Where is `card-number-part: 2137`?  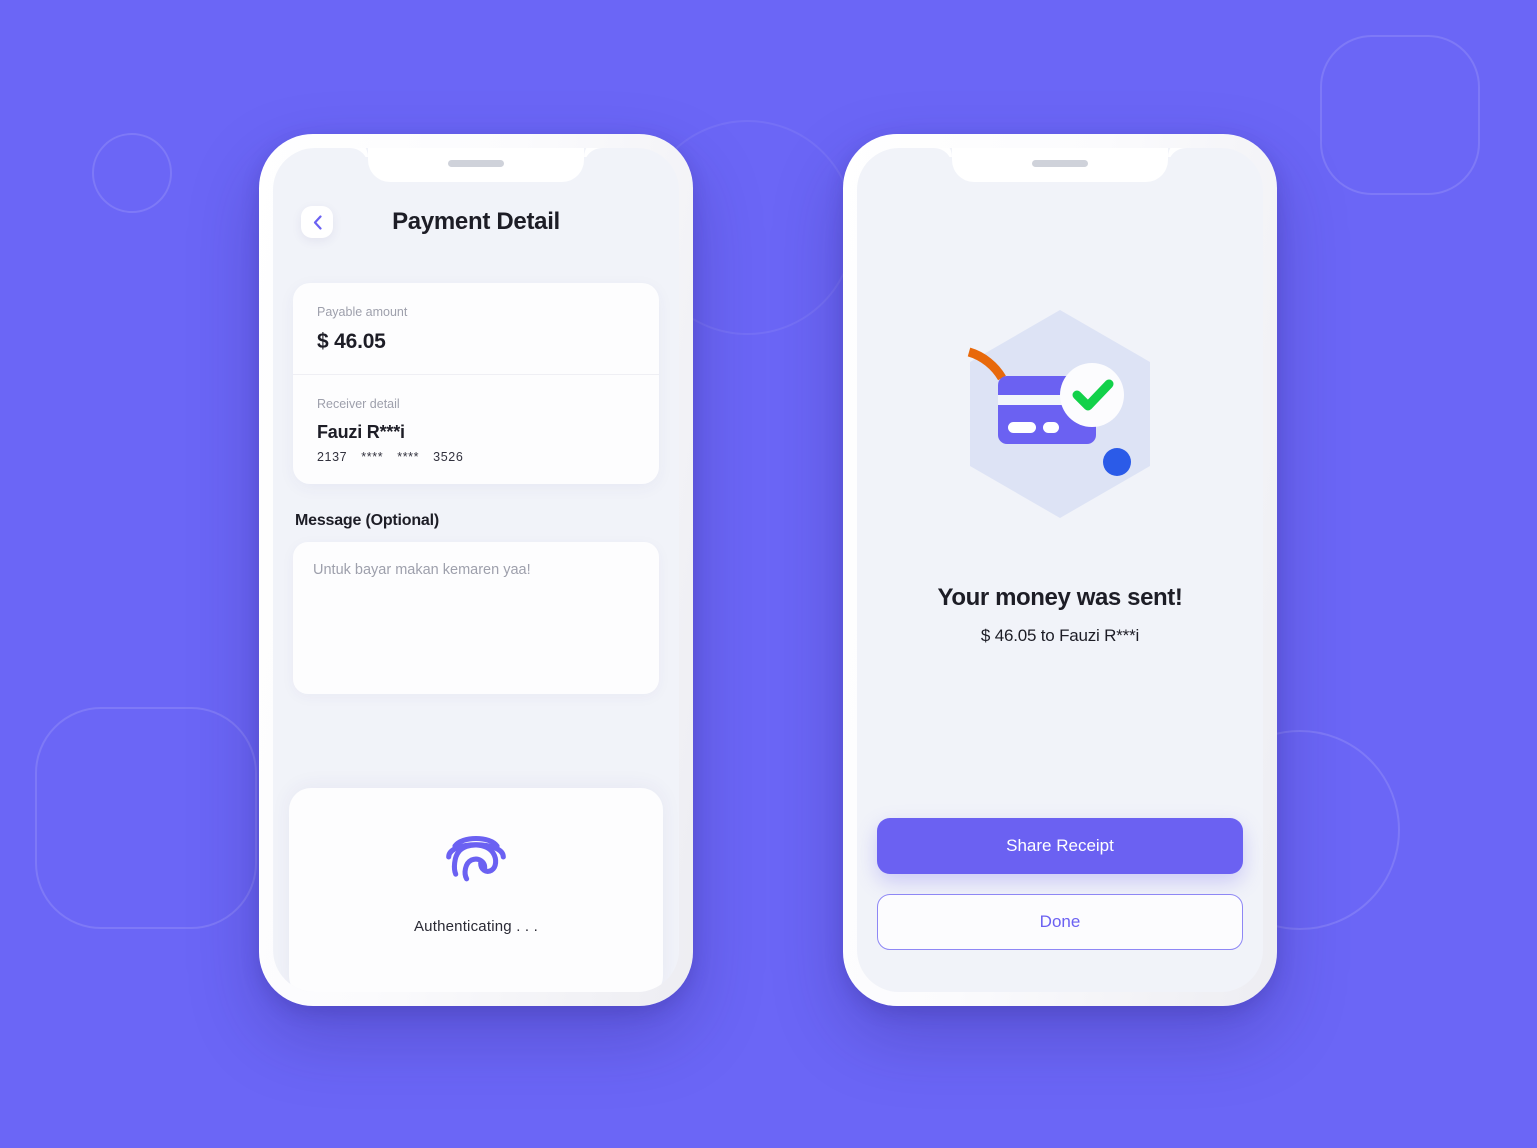
card-number-part: 2137 is located at coordinates (332, 457).